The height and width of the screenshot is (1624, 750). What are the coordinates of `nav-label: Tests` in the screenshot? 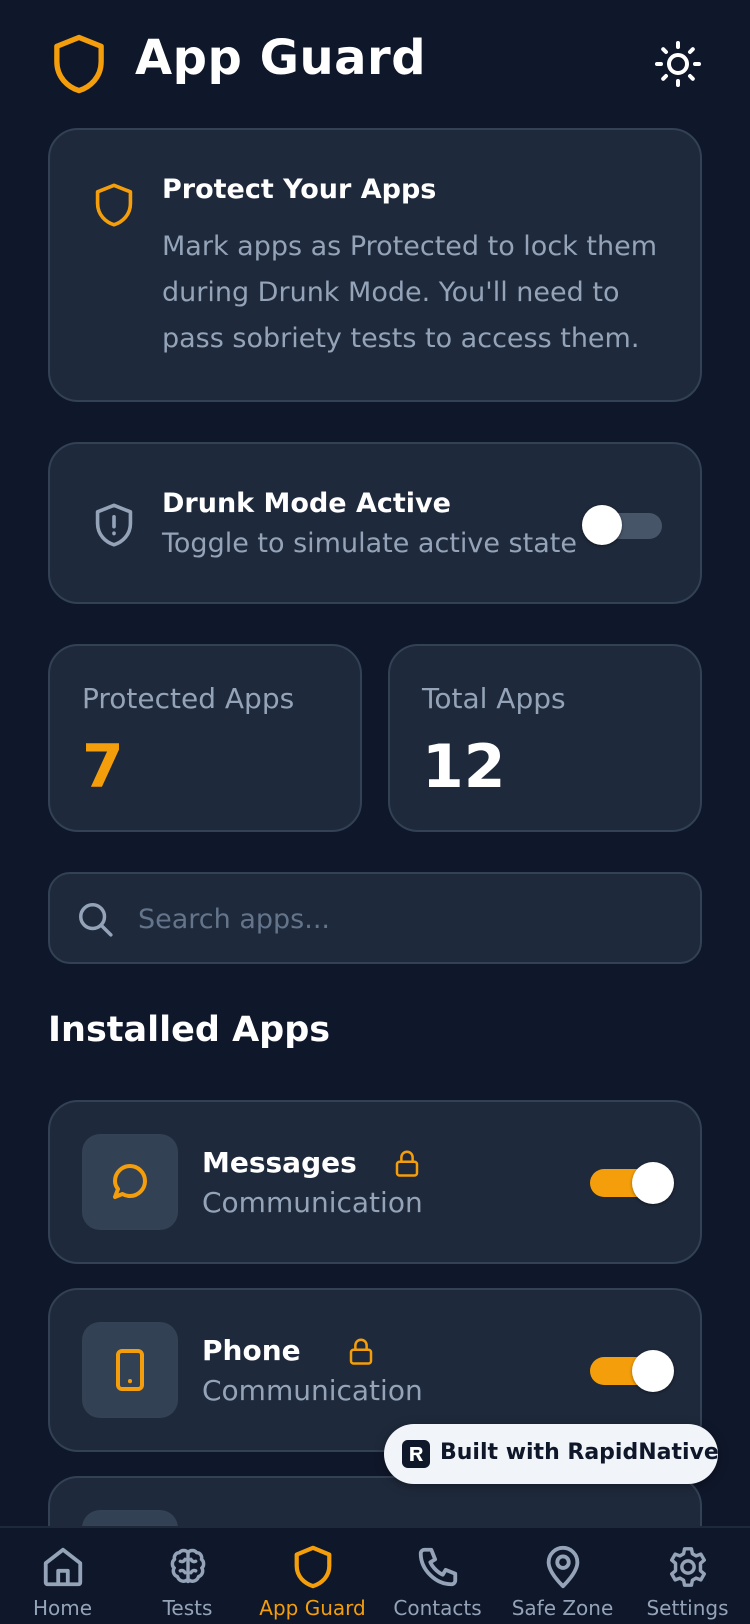 It's located at (187, 1608).